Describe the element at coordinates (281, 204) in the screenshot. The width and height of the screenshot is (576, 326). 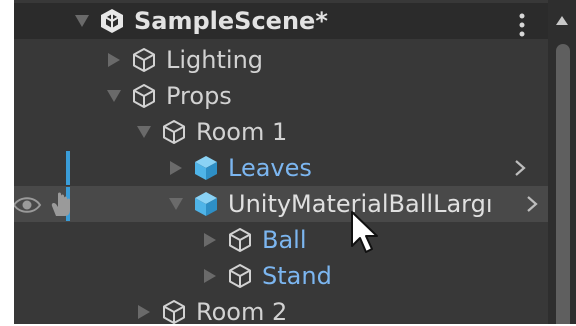
I see `hierarchy-item-unity-material-ball-large: UnityMaterialBallLargı` at that location.